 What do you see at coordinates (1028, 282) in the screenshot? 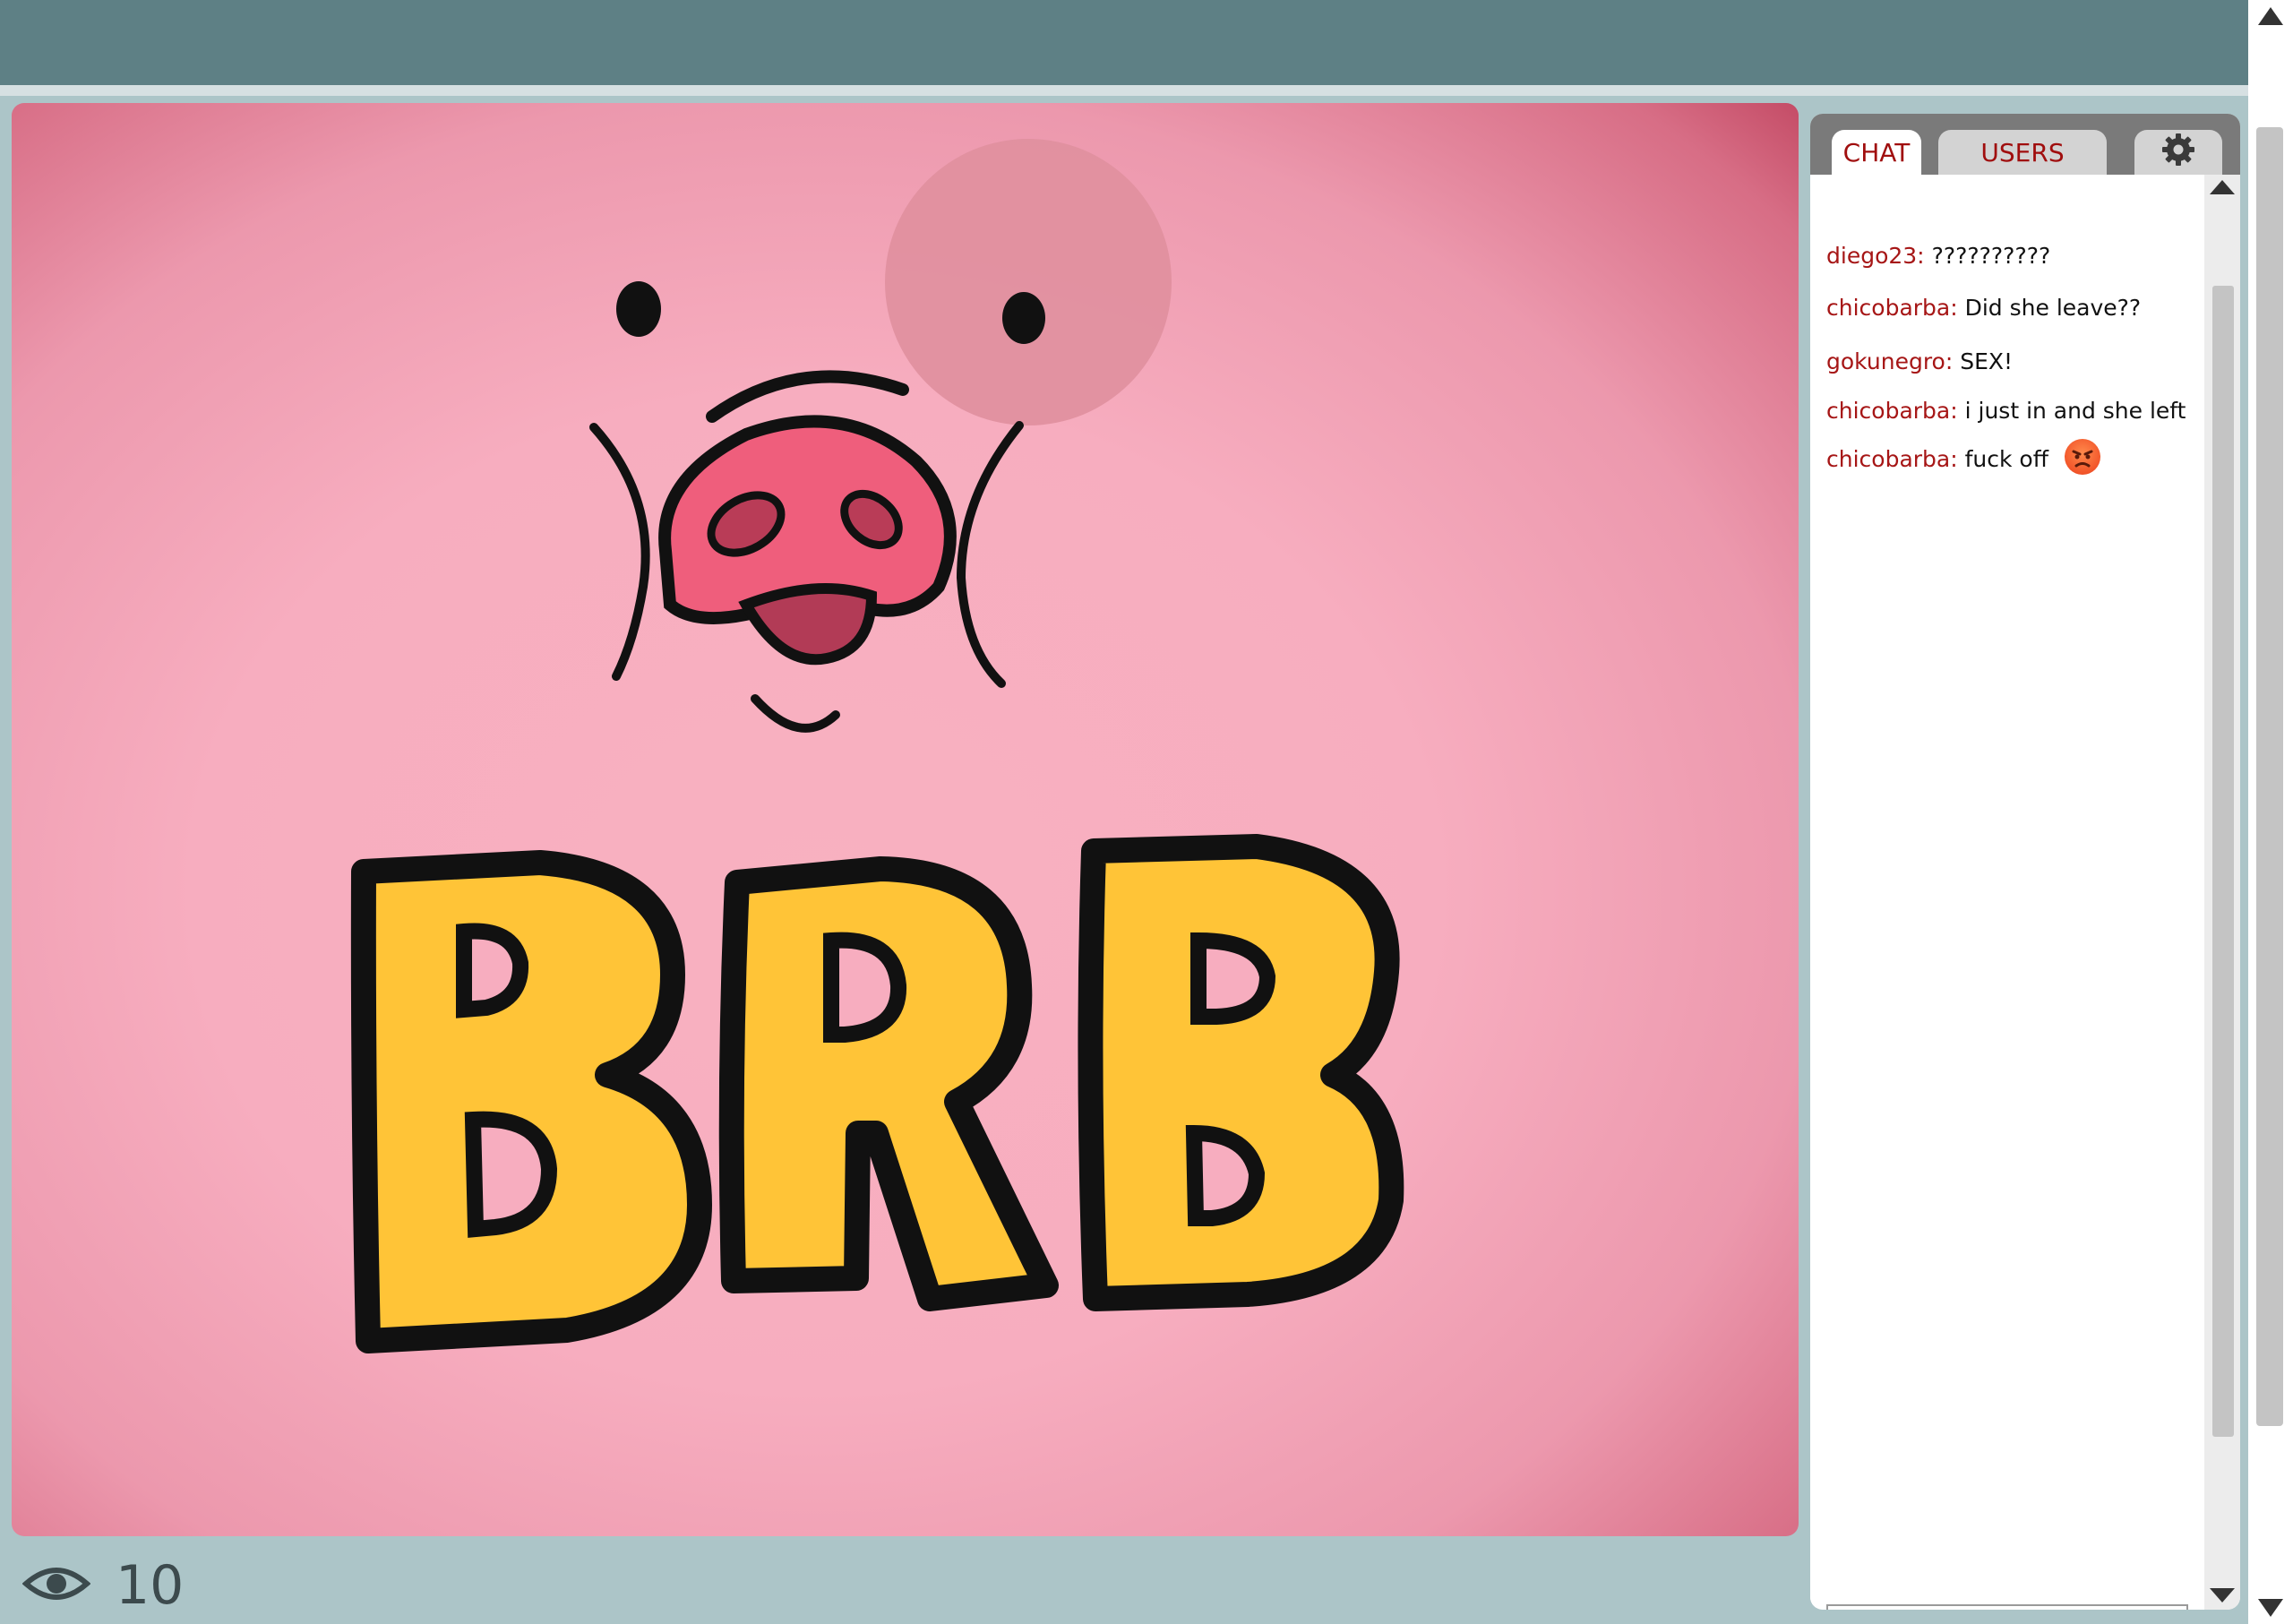
I see `pig-blush` at bounding box center [1028, 282].